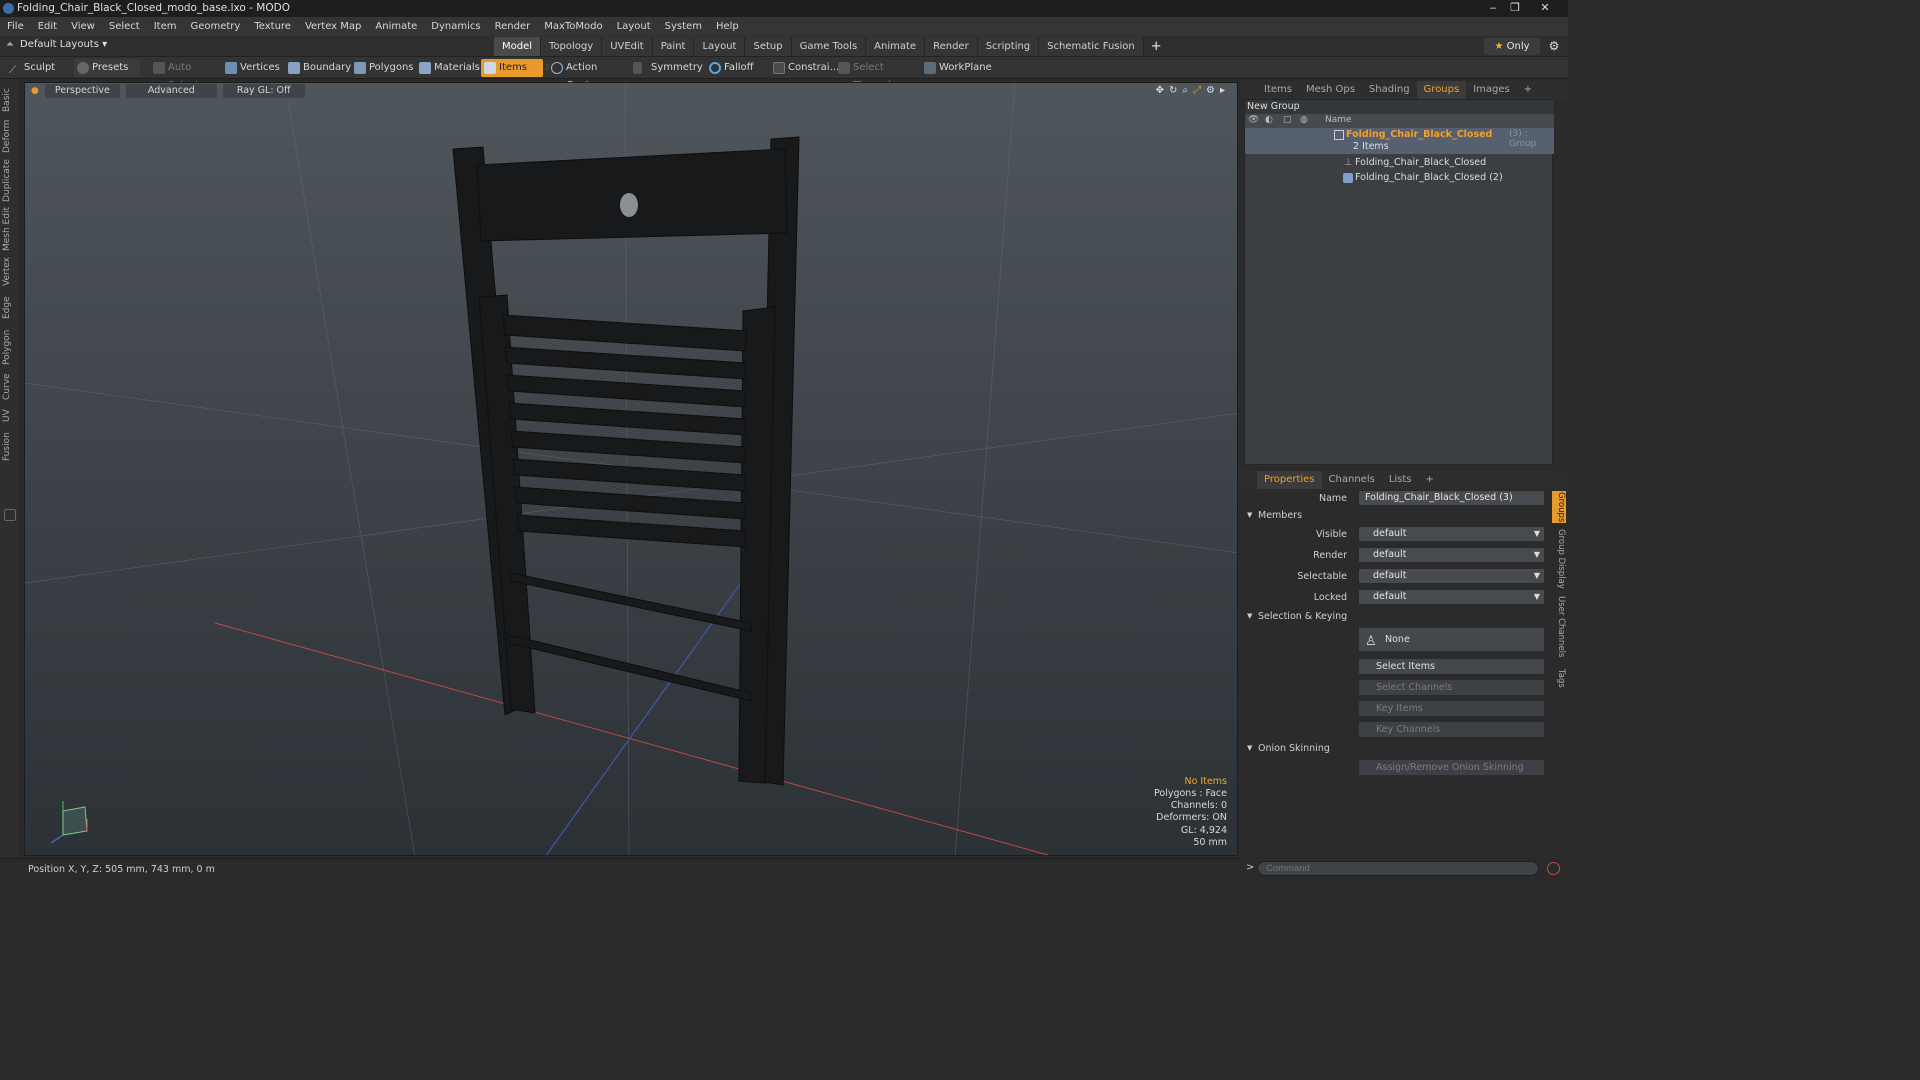 The image size is (1920, 1080). What do you see at coordinates (1399, 178) in the screenshot?
I see `group-child-row: Folding_Chair_Black_Closed (2)` at bounding box center [1399, 178].